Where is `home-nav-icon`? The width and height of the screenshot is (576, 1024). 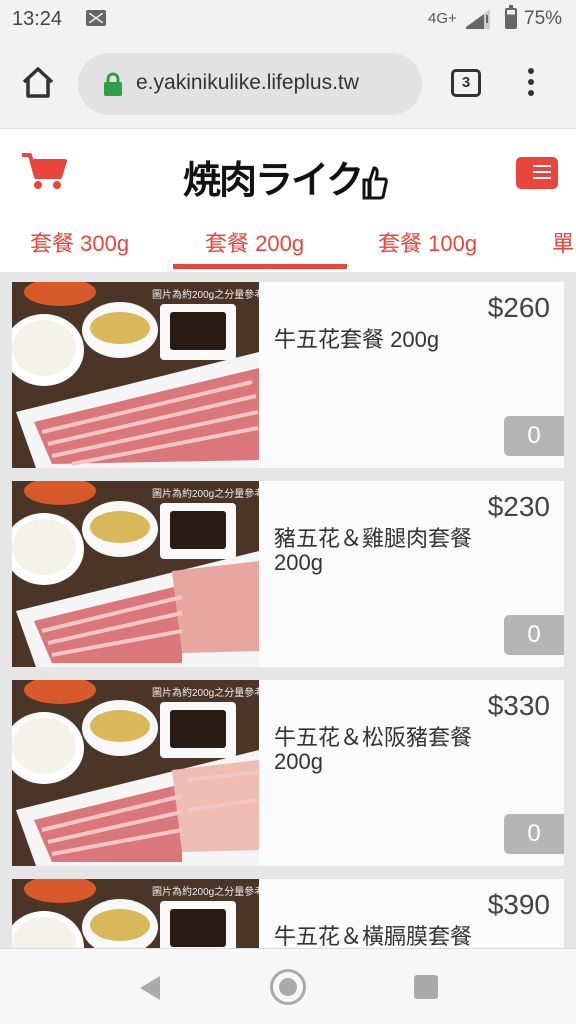 home-nav-icon is located at coordinates (288, 987).